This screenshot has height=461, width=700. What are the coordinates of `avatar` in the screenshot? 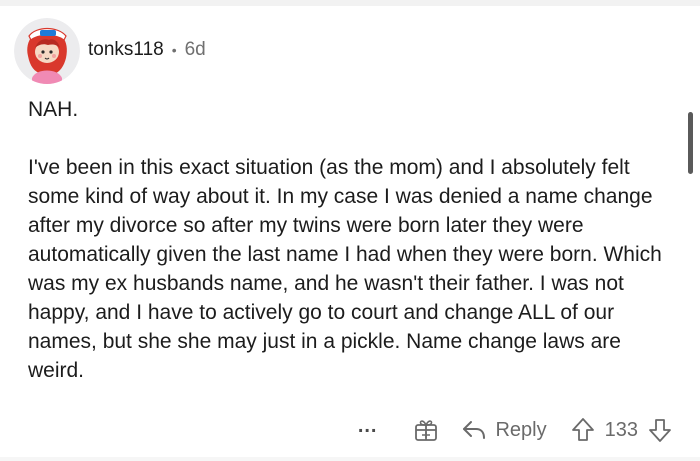 It's located at (47, 51).